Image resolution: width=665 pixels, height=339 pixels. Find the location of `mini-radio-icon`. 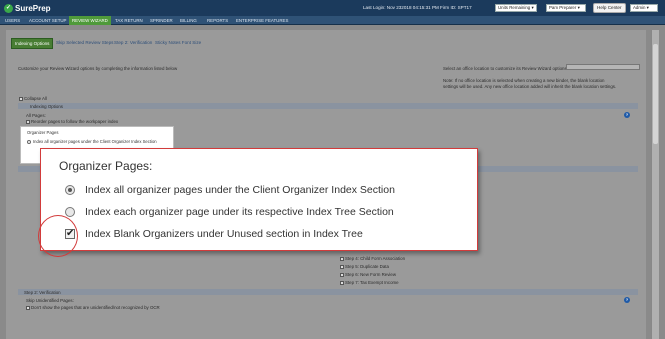

mini-radio-icon is located at coordinates (29, 141).